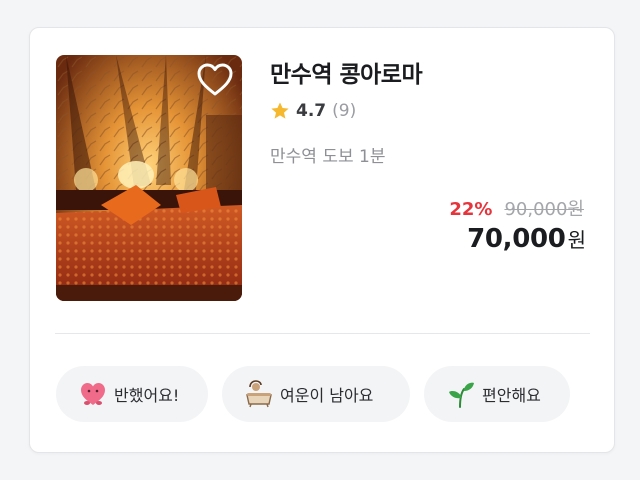 This screenshot has height=480, width=640. Describe the element at coordinates (471, 209) in the screenshot. I see `discount-rate: 22%` at that location.